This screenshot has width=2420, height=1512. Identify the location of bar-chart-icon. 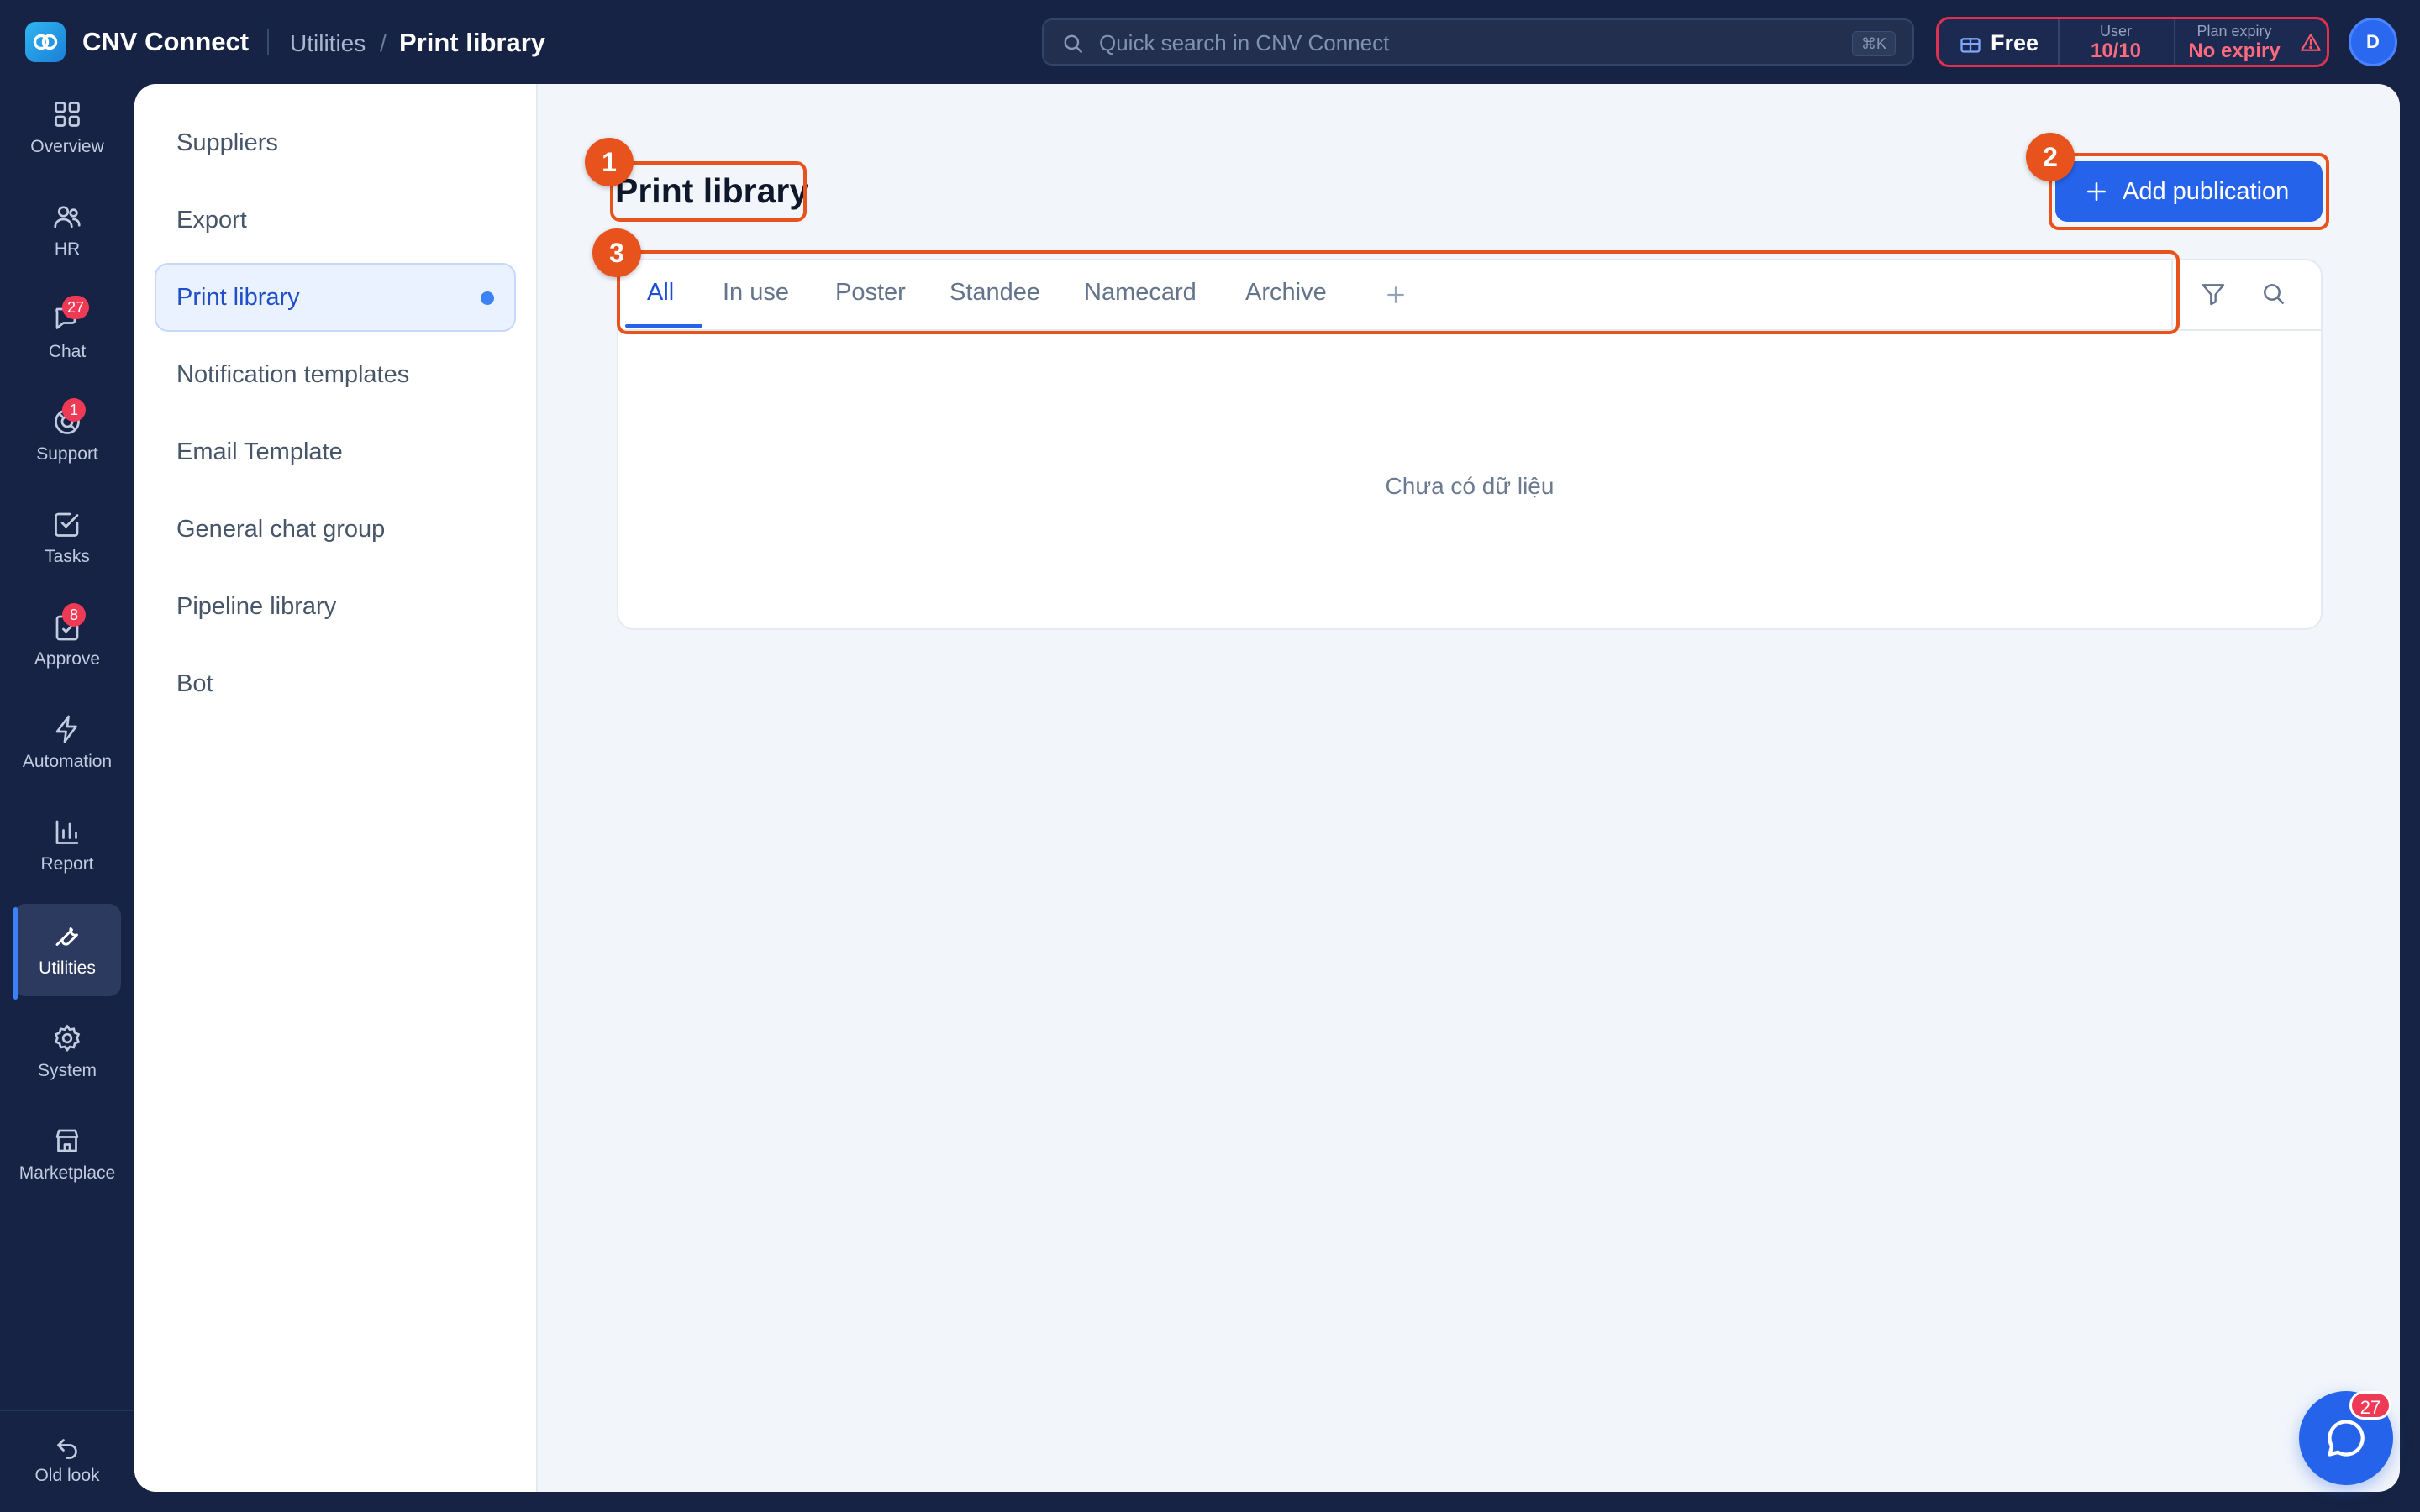
(67, 831).